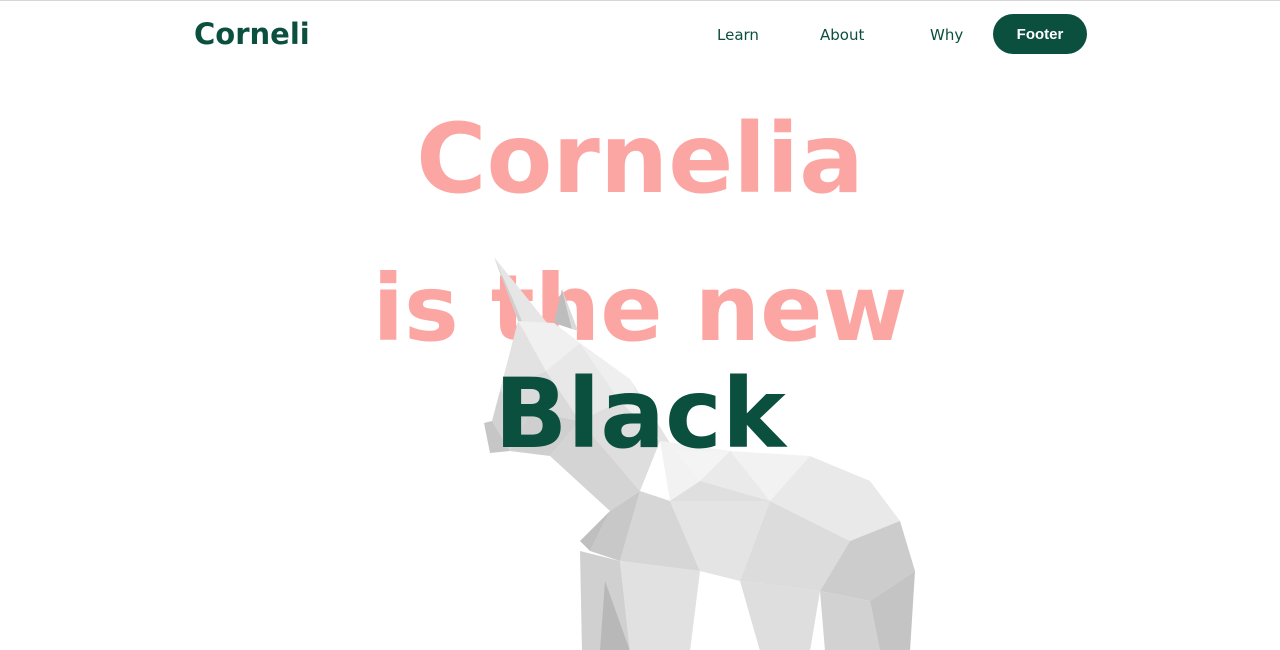  What do you see at coordinates (842, 35) in the screenshot?
I see `nav-link-about: About` at bounding box center [842, 35].